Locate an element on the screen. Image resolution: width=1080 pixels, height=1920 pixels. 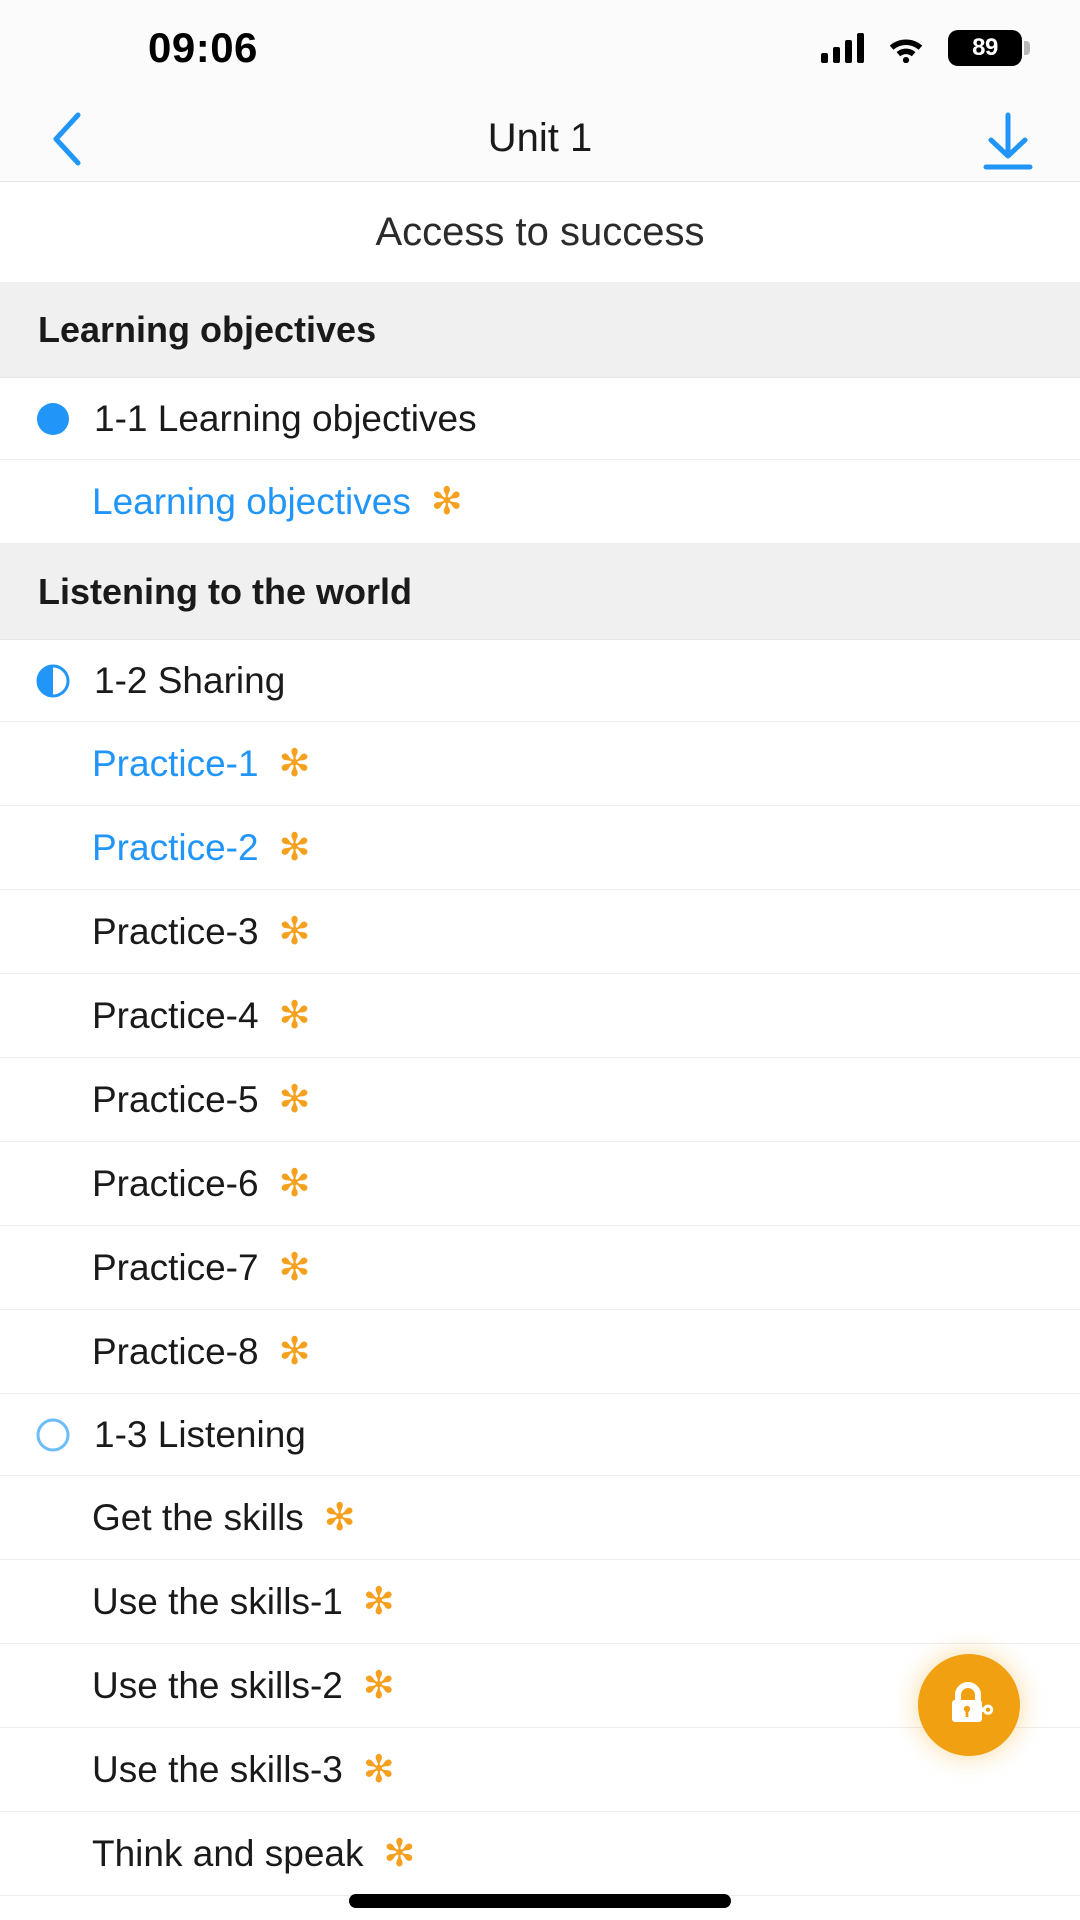
chapter-row: 1-1 Learning objectives is located at coordinates (540, 419).